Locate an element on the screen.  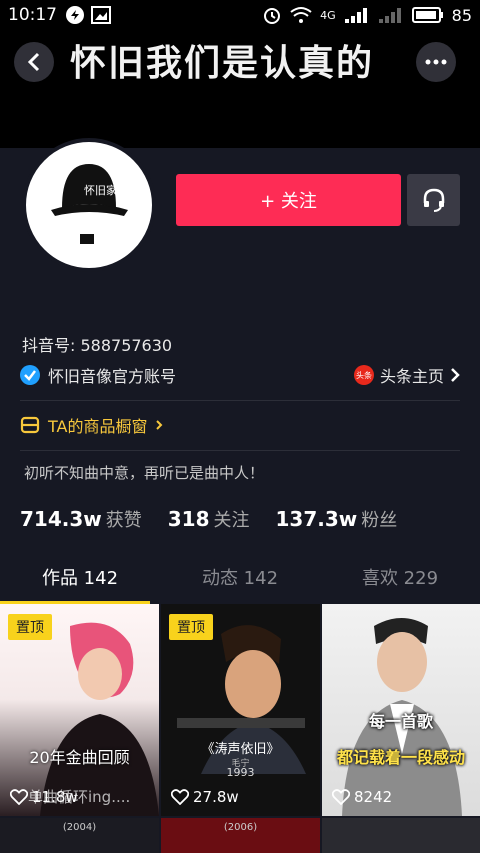
like-count-value: 8242 is located at coordinates (373, 797).